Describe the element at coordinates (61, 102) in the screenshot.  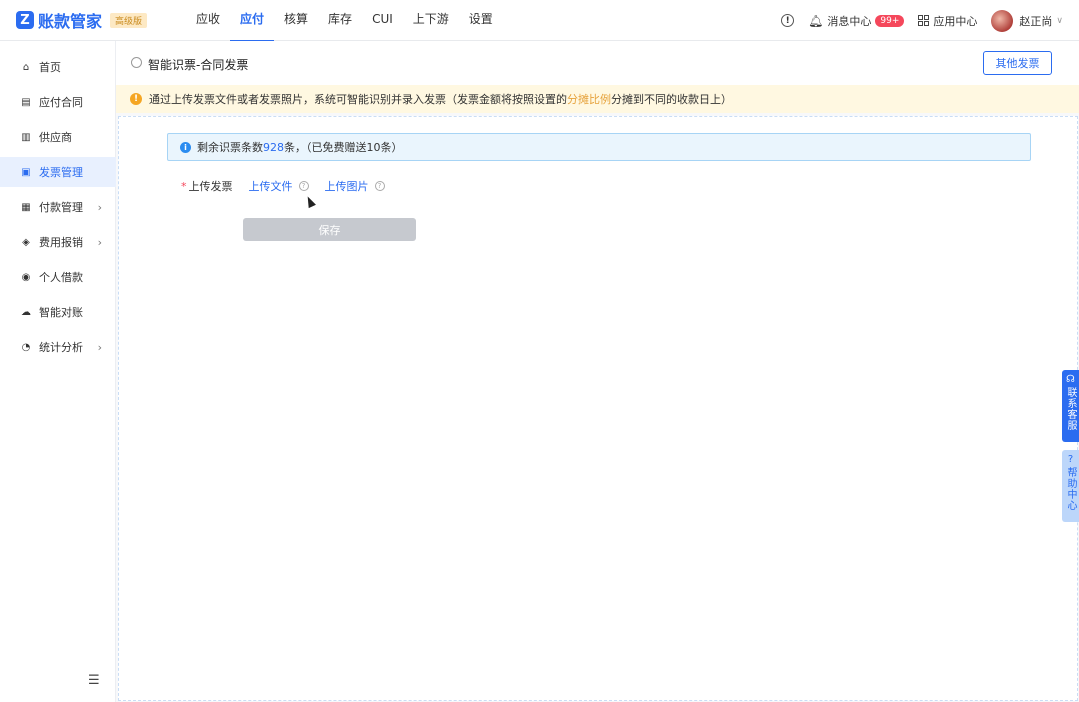
I see `sidebar-item-label: 应付合同` at that location.